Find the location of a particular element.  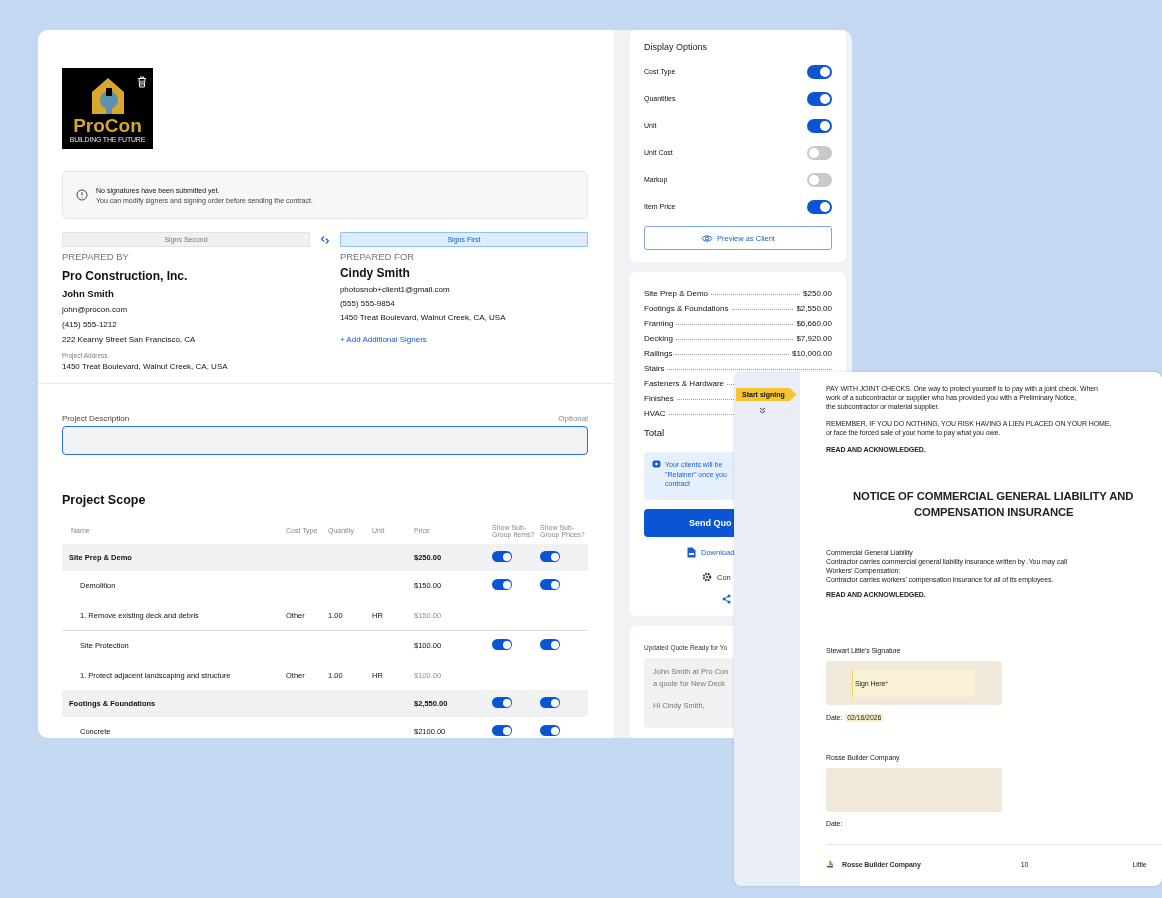

logo-name: ProCon is located at coordinates (107, 125).